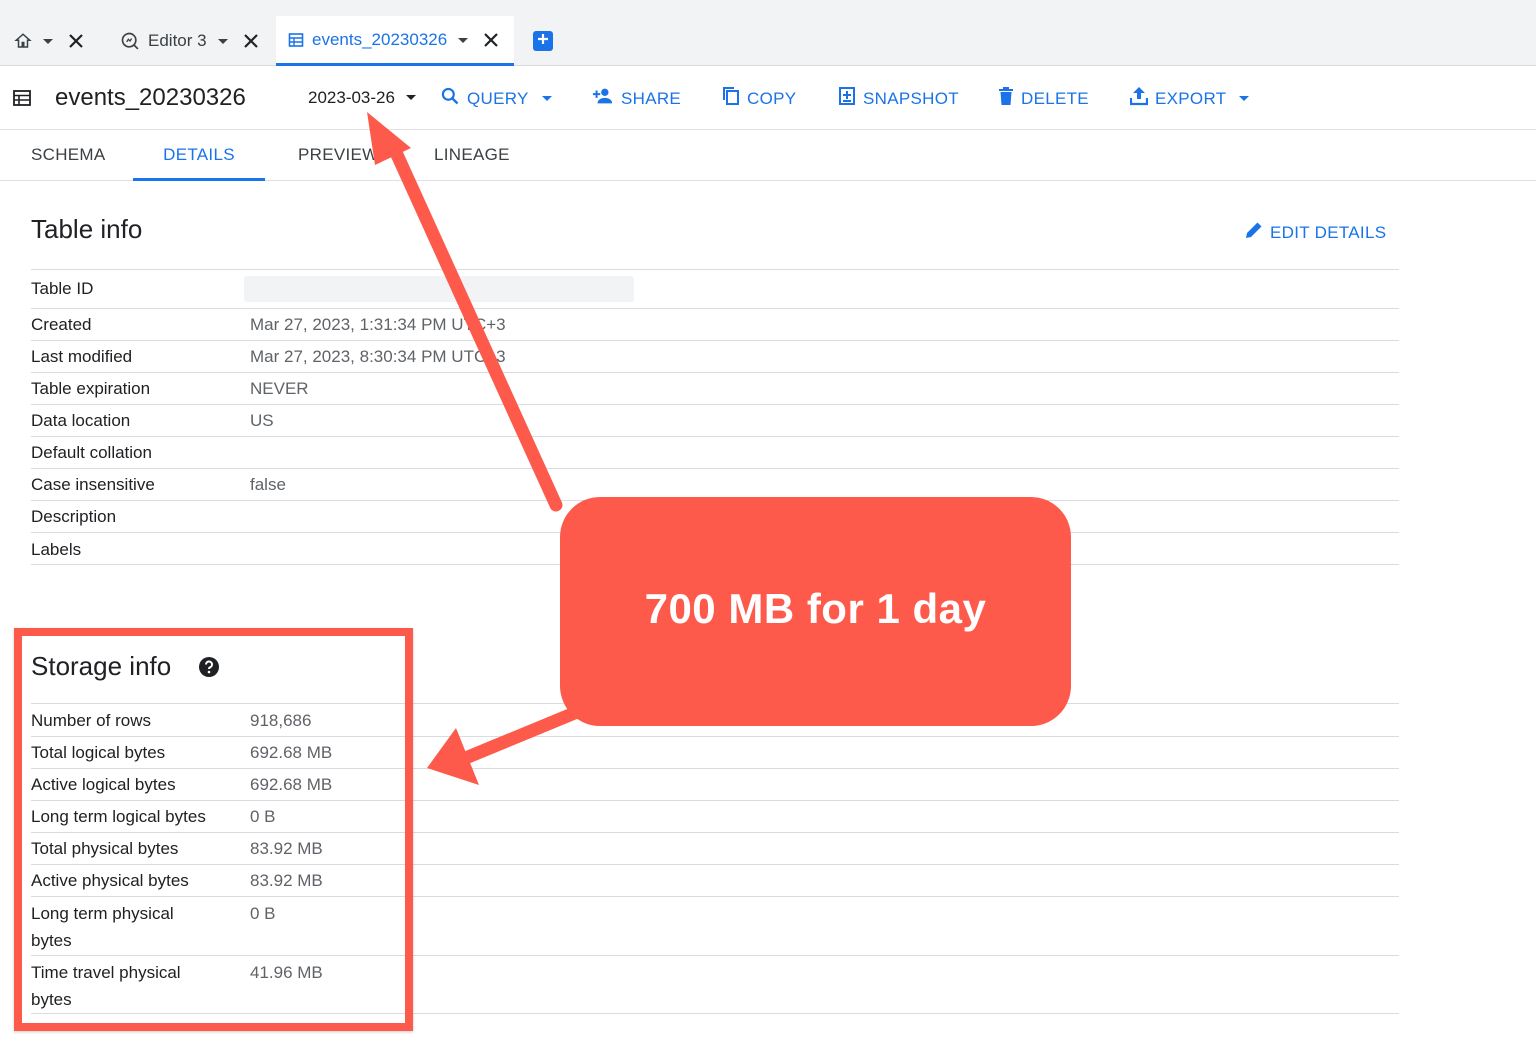 This screenshot has width=1536, height=1044. What do you see at coordinates (1139, 98) in the screenshot?
I see `upload-icon` at bounding box center [1139, 98].